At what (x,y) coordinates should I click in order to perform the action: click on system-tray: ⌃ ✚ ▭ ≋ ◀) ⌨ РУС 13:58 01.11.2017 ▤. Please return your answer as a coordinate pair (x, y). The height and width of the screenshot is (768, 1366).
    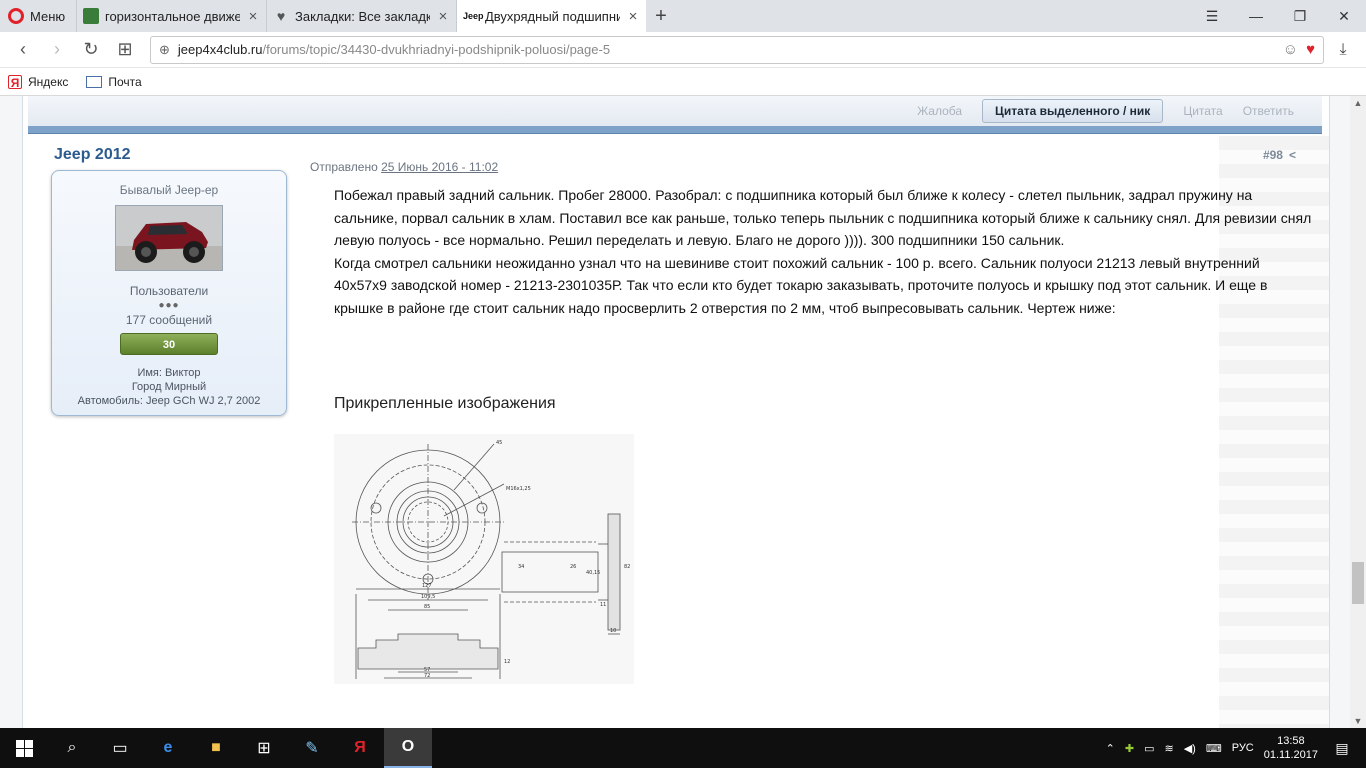
    Looking at the image, I should click on (1236, 748).